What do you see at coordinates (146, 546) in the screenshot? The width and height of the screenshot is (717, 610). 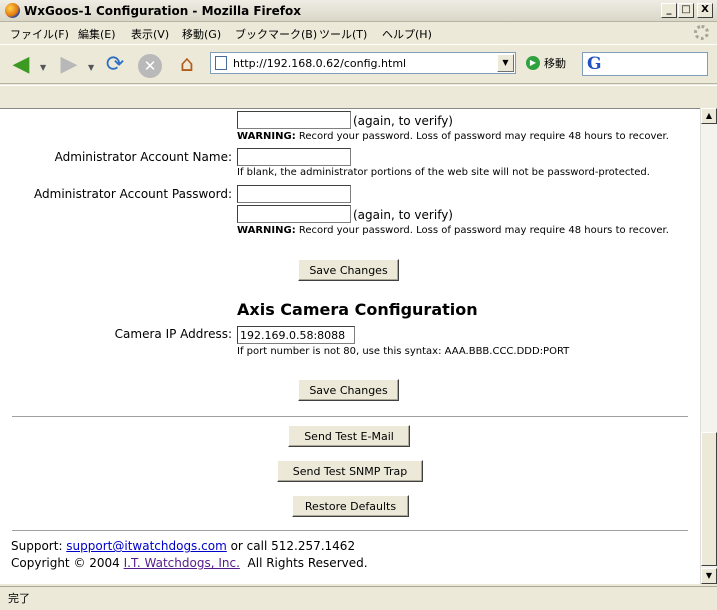 I see `support-email-link: support@itwatchdogs.com` at bounding box center [146, 546].